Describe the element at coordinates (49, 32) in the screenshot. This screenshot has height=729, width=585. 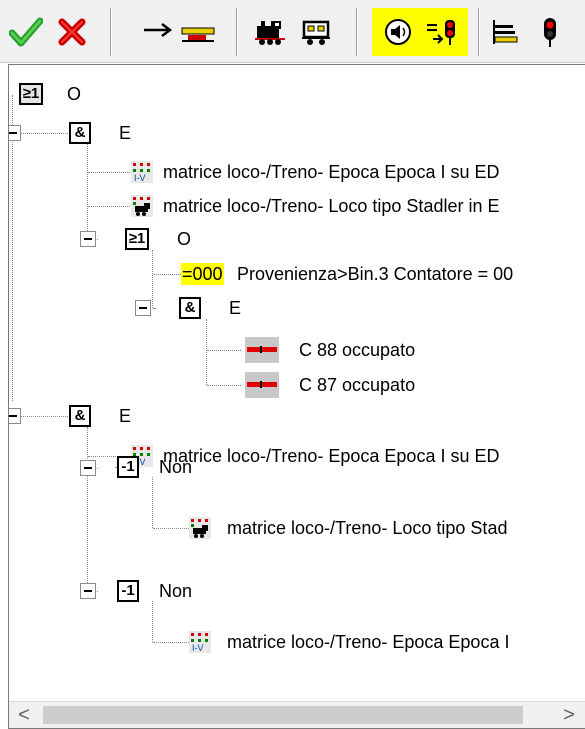
I see `toolbar-group-confirm` at that location.